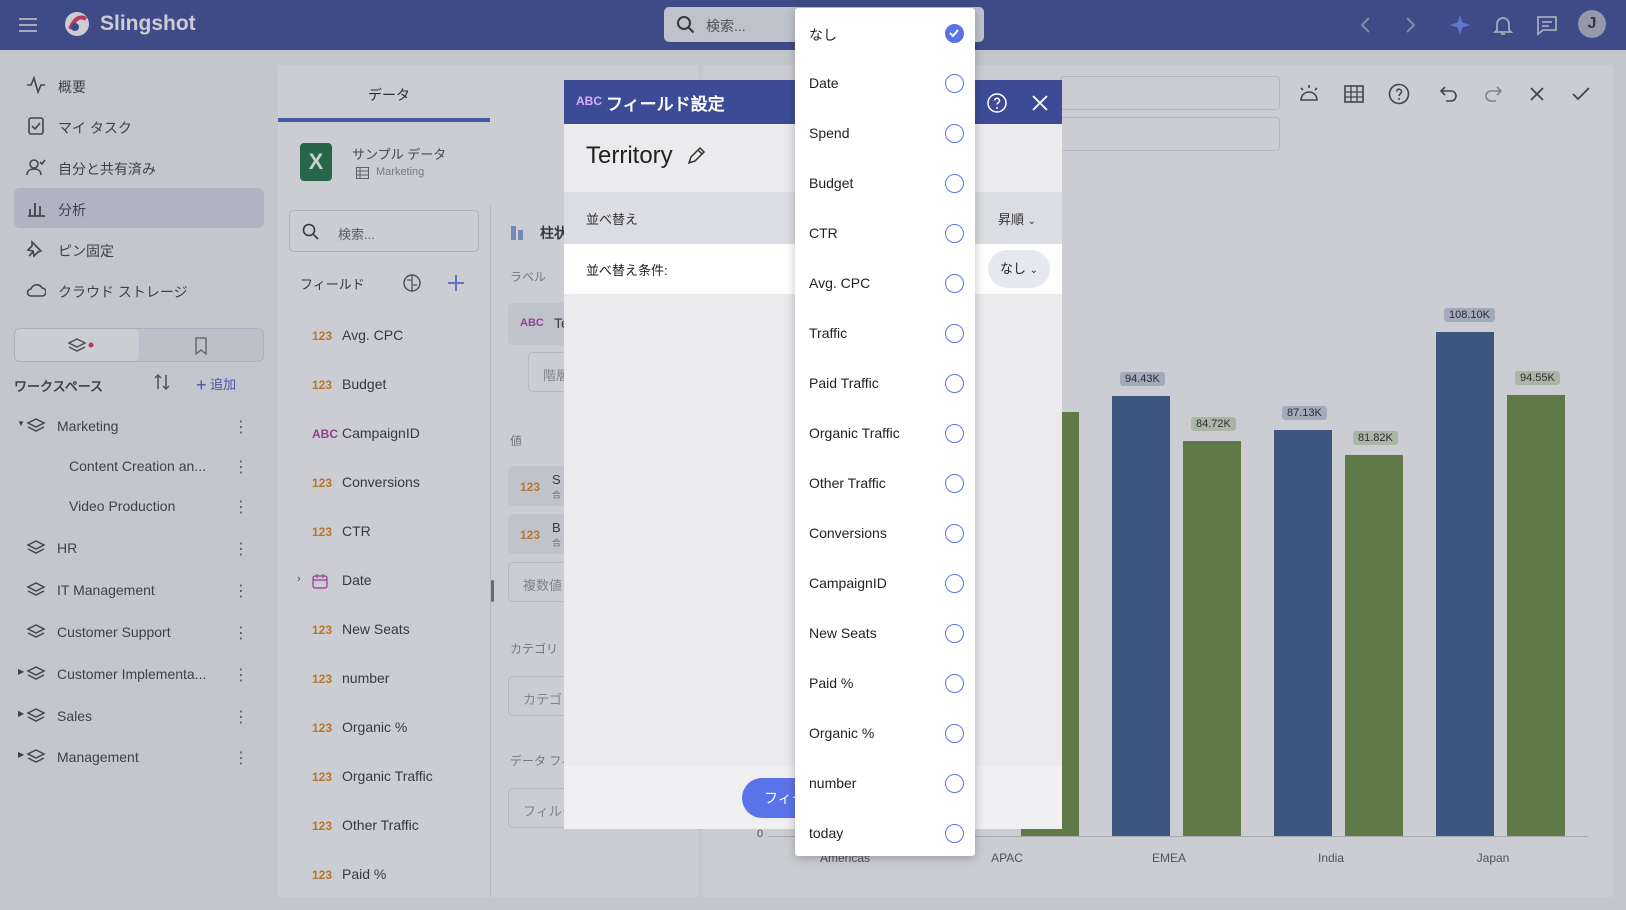  What do you see at coordinates (848, 583) in the screenshot?
I see `option-label: CampaignID` at bounding box center [848, 583].